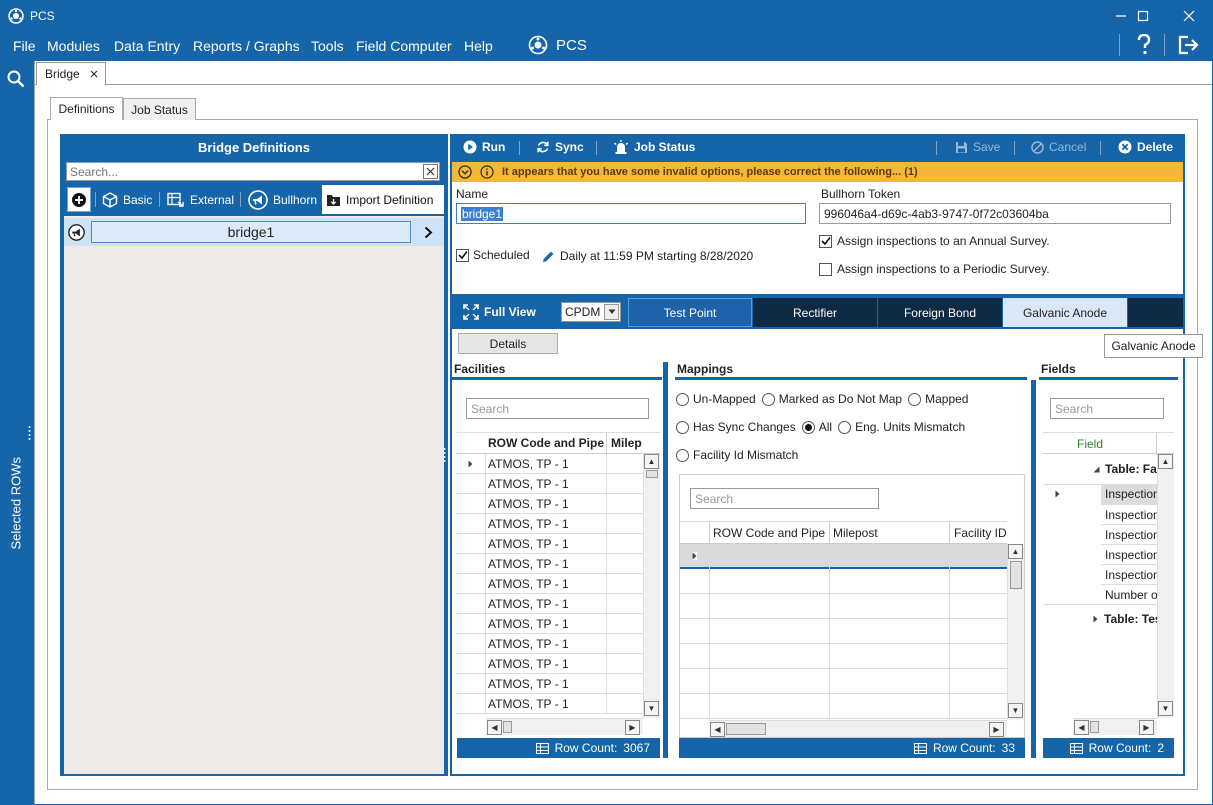 This screenshot has width=1213, height=805. What do you see at coordinates (560, 147) in the screenshot?
I see `sync-button: Sync` at bounding box center [560, 147].